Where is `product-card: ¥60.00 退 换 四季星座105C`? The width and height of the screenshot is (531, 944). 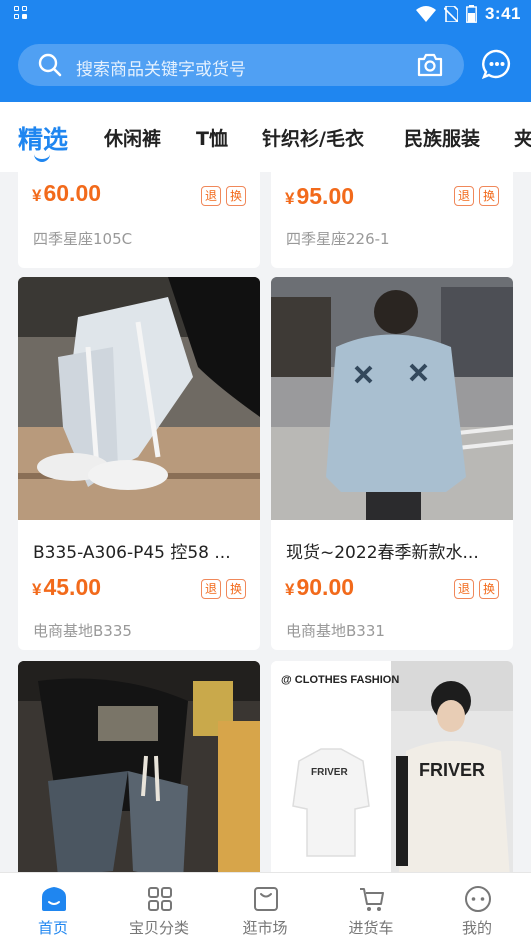 product-card: ¥60.00 退 换 四季星座105C is located at coordinates (139, 220).